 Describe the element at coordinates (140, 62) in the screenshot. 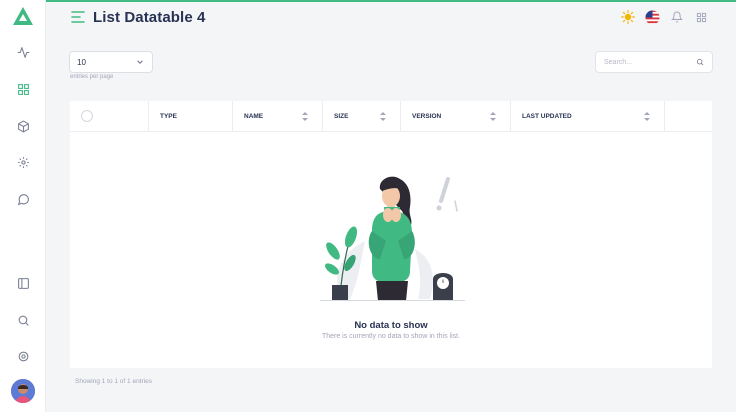

I see `chevron-down-icon` at that location.